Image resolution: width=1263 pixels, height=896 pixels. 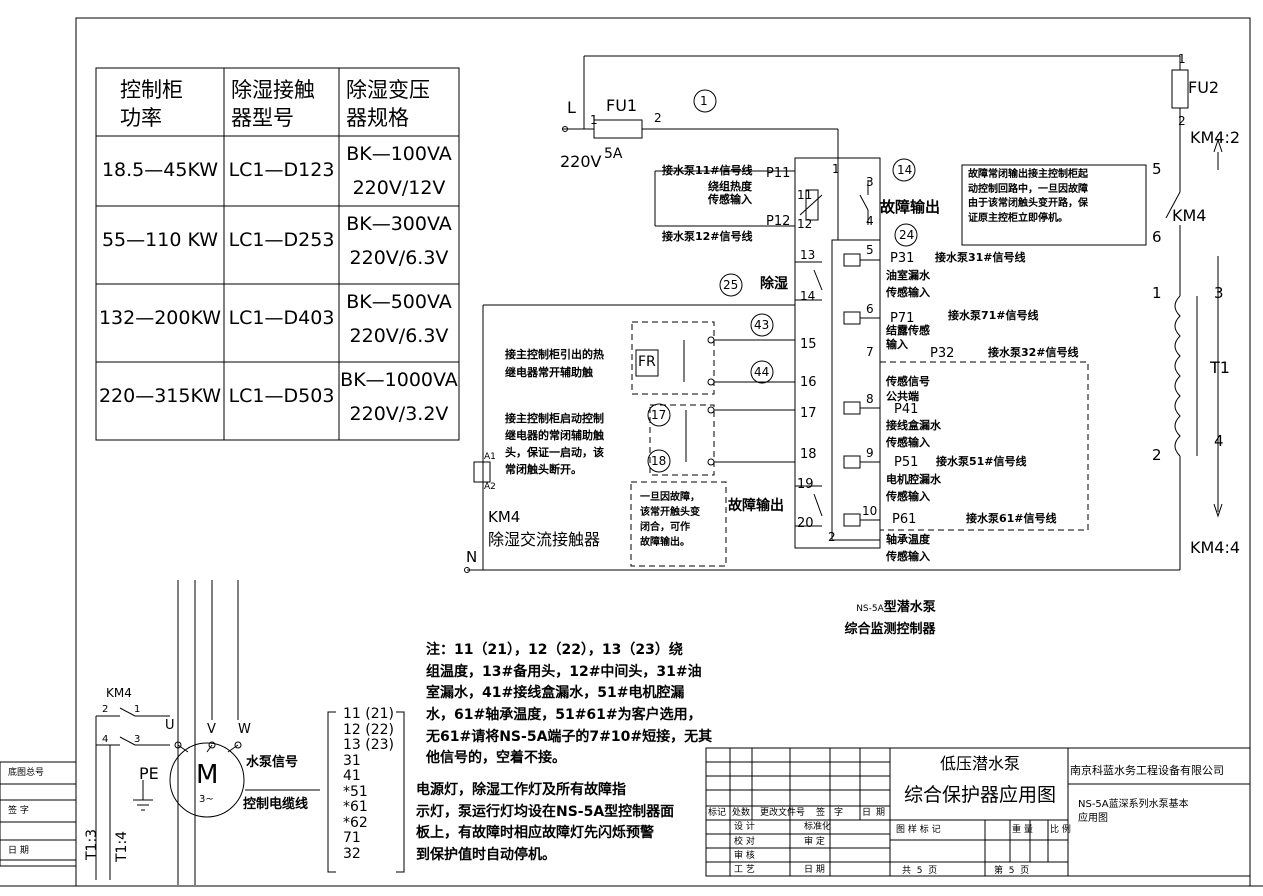 I want to click on label-pump71: 接水泵71#信号线, so click(x=993, y=315).